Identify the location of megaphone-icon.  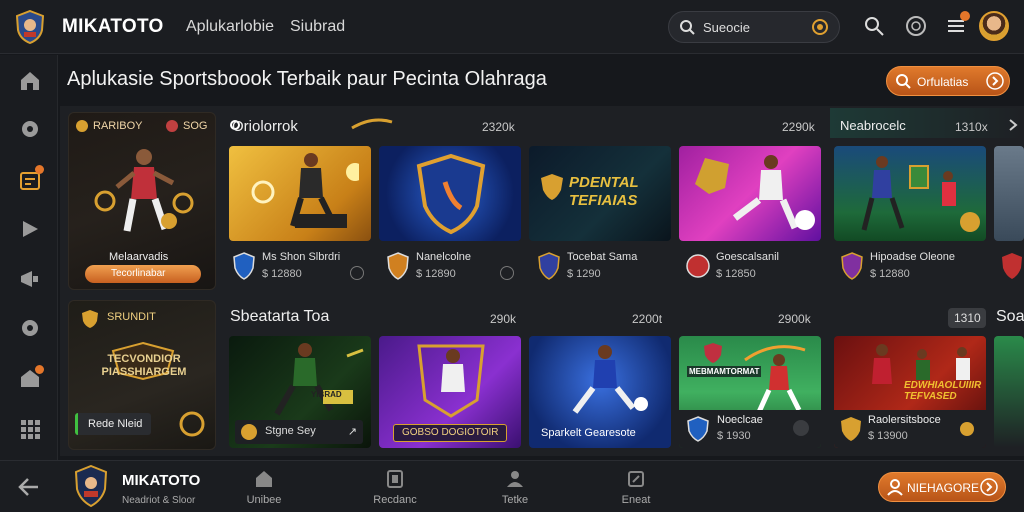
(30, 279).